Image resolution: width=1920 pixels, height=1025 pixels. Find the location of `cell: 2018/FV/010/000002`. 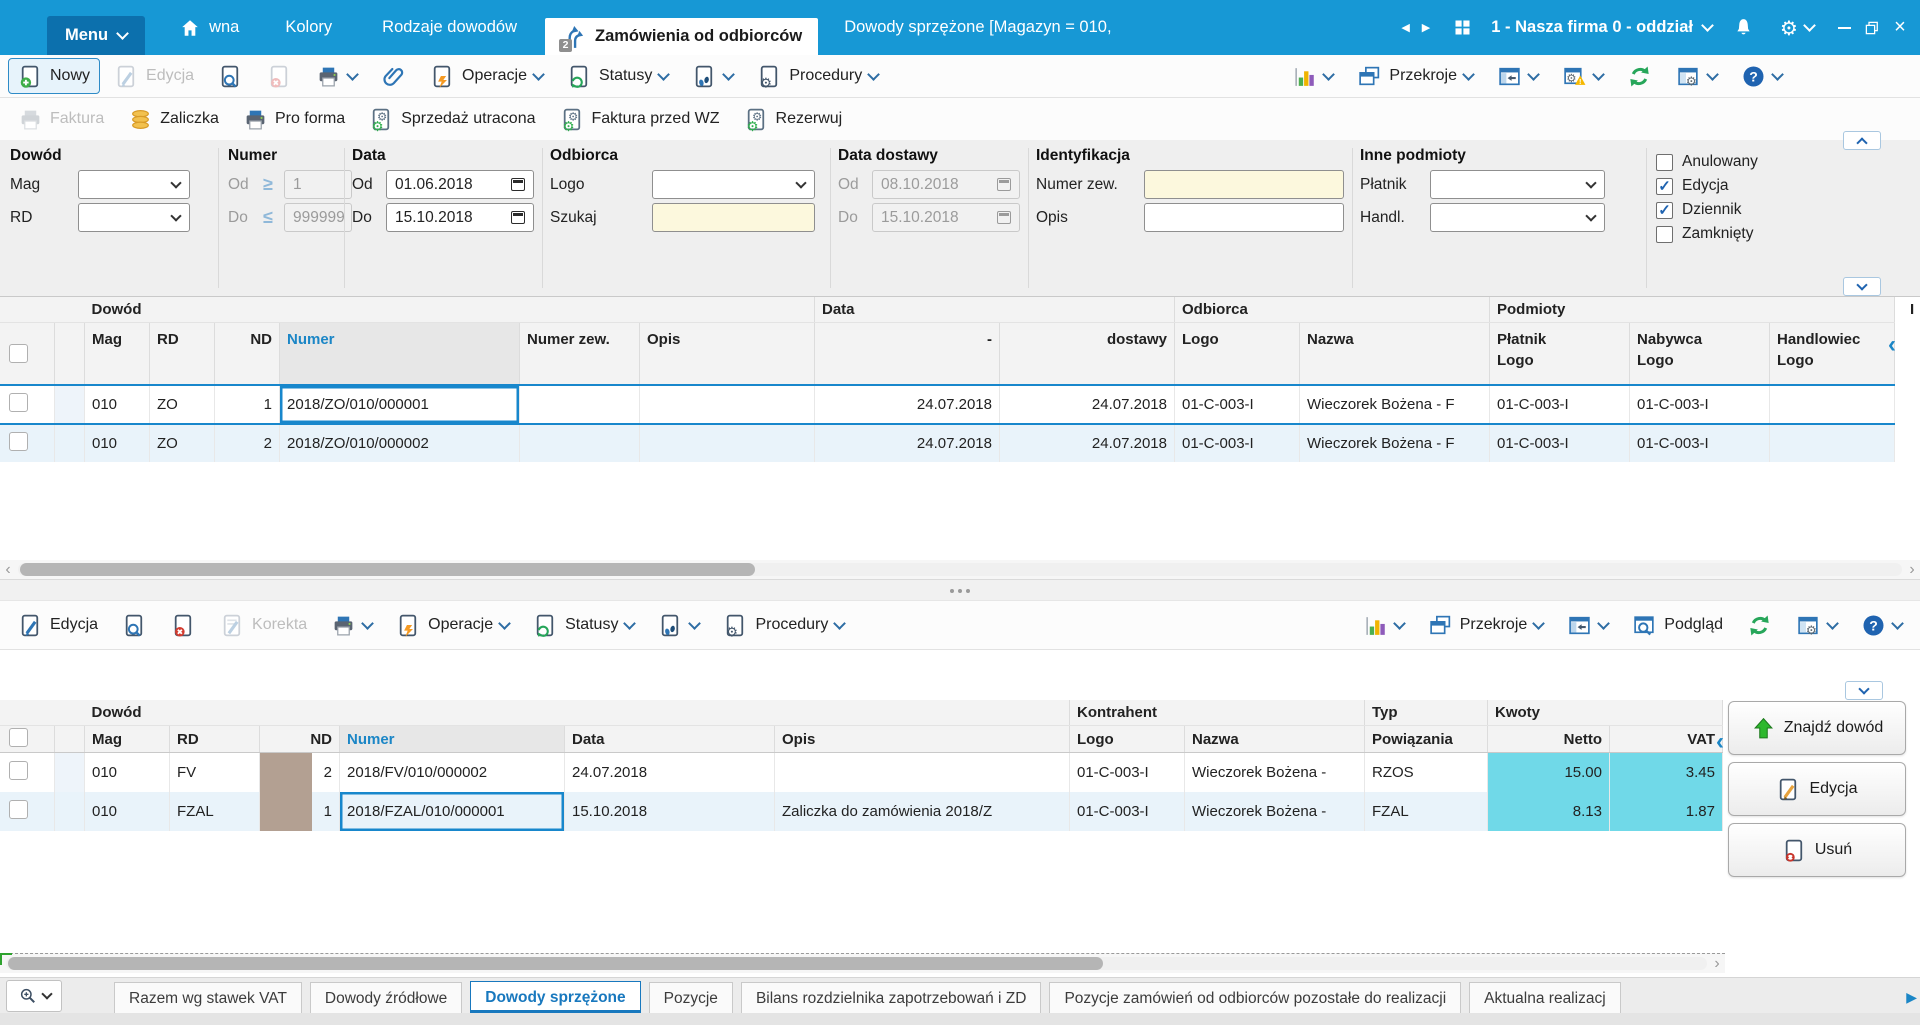

cell: 2018/FV/010/000002 is located at coordinates (452, 772).